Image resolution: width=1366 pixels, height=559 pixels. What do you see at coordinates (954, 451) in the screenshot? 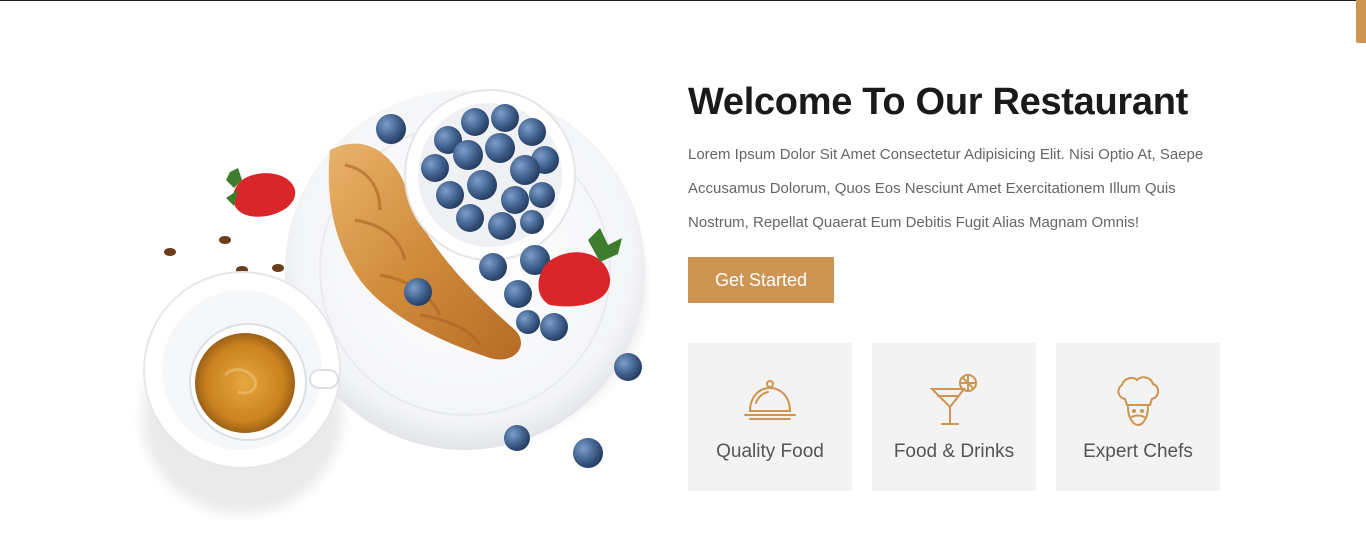
I see `feature-label-food-drinks: Food & Drinks` at bounding box center [954, 451].